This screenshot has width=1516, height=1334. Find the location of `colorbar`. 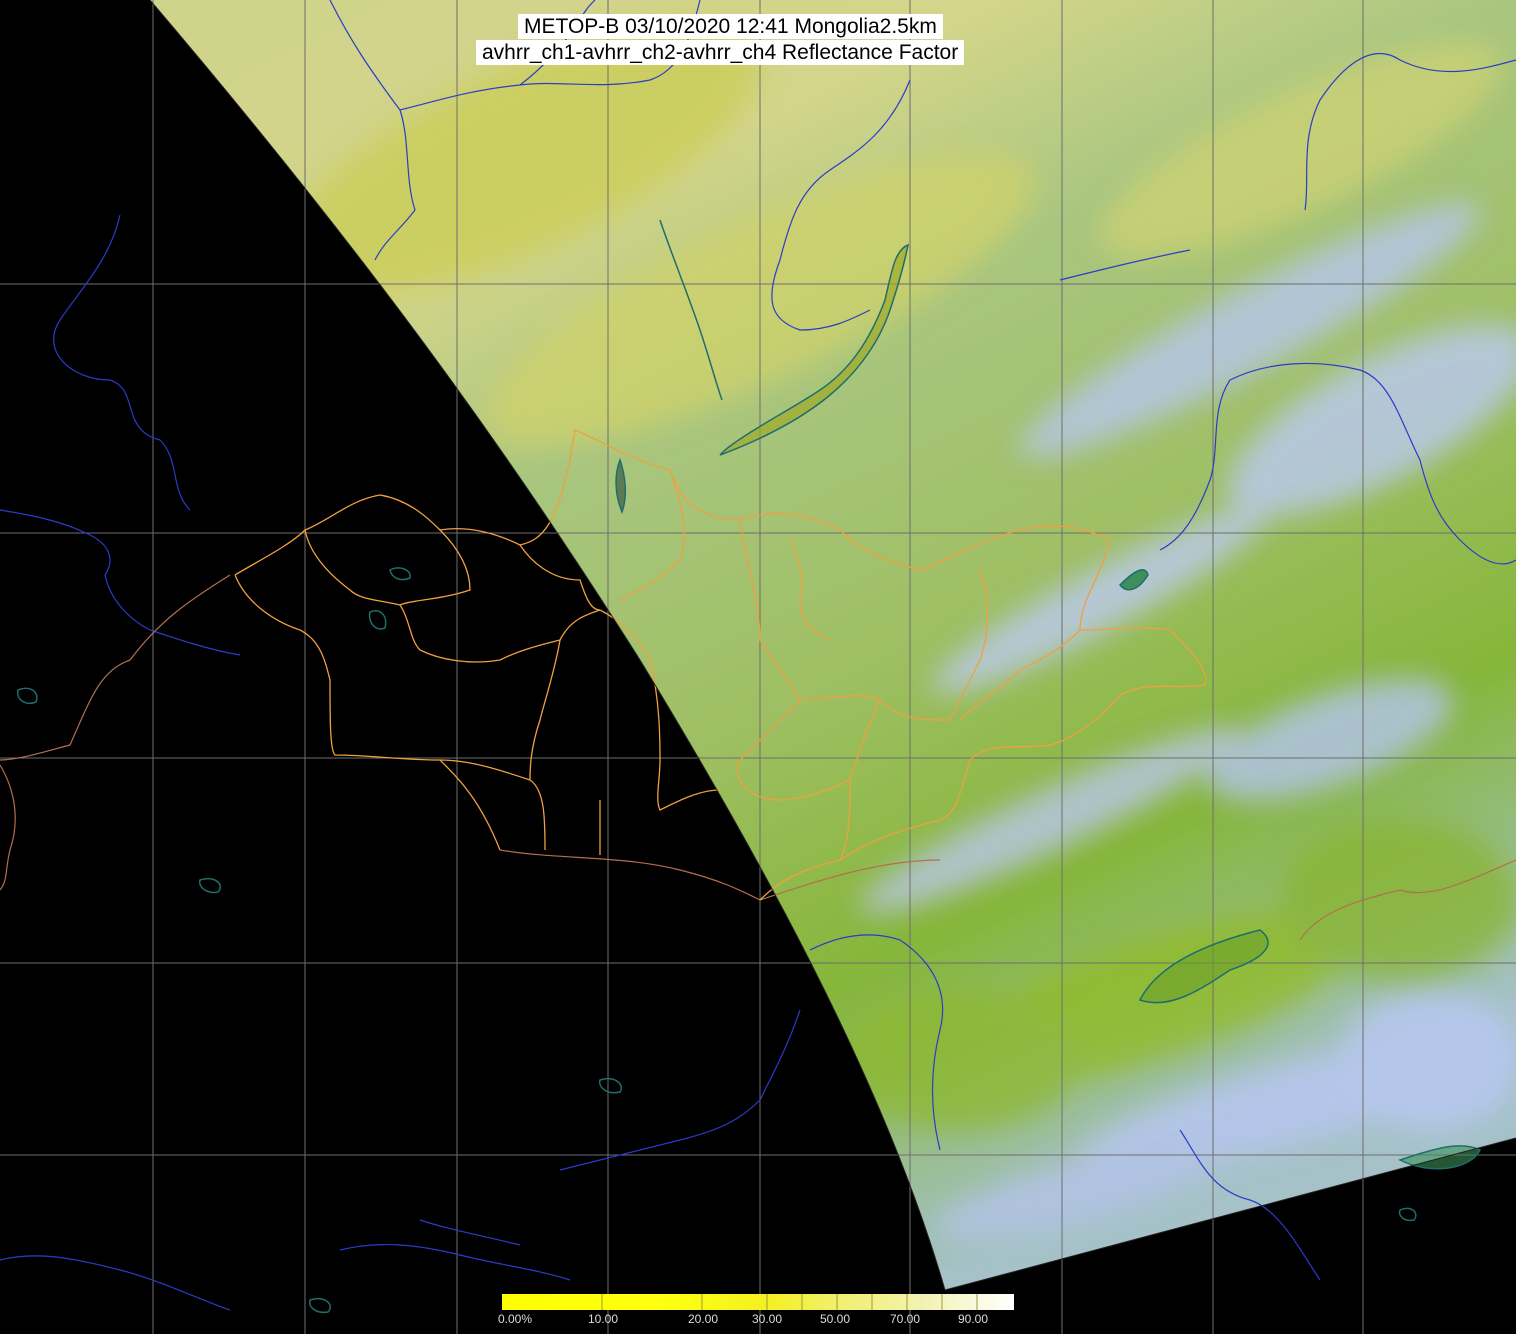

colorbar is located at coordinates (758, 1302).